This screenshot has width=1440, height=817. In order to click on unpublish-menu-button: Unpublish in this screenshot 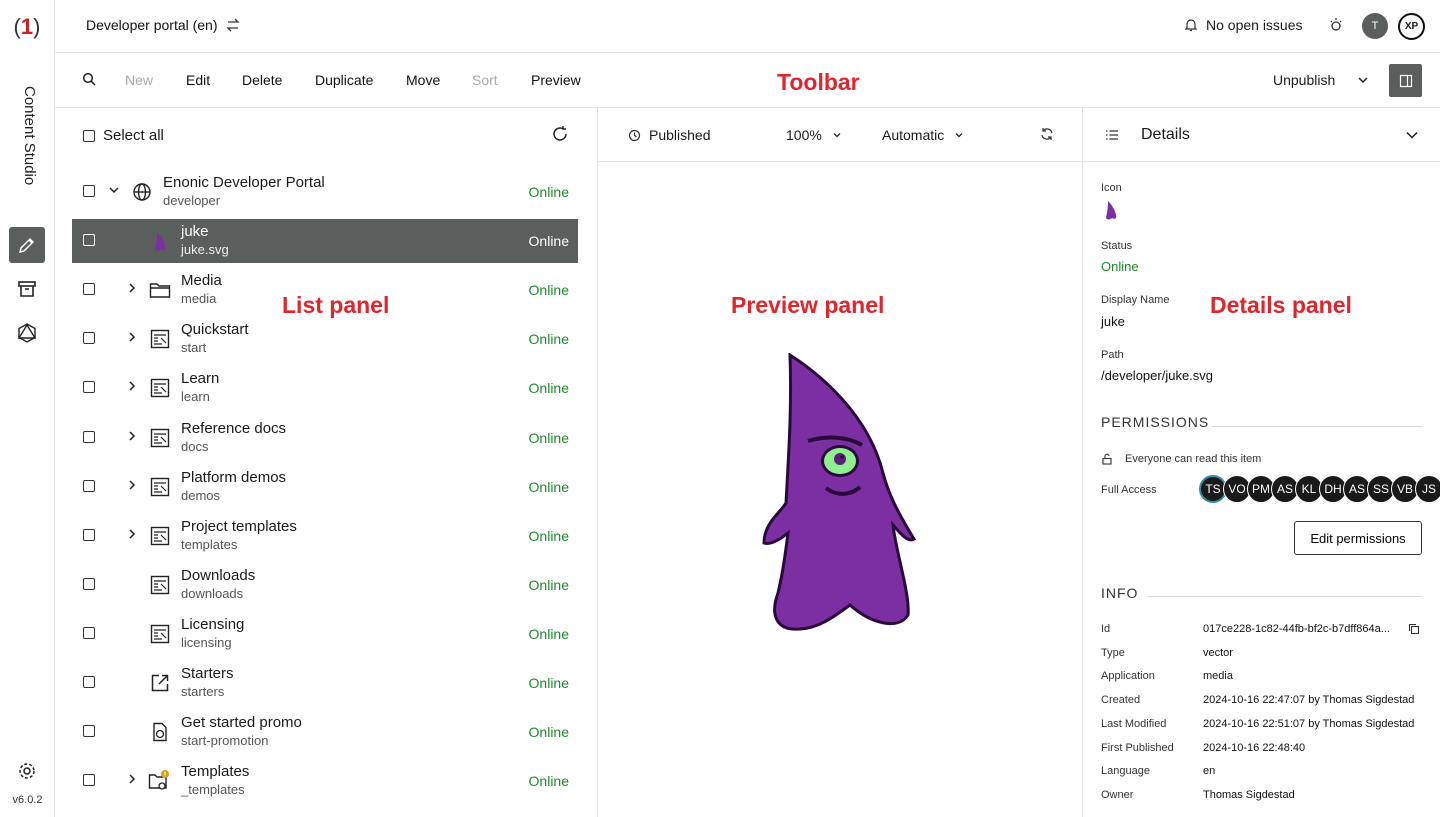, I will do `click(1321, 80)`.